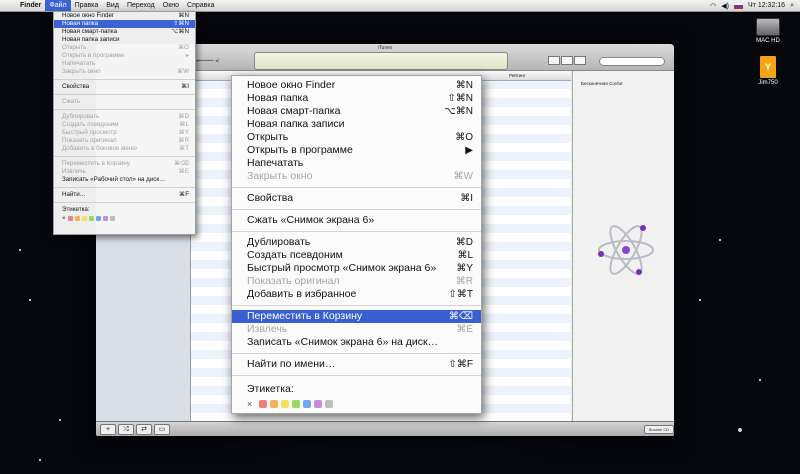  I want to click on menu-view: Вид, so click(112, 5).